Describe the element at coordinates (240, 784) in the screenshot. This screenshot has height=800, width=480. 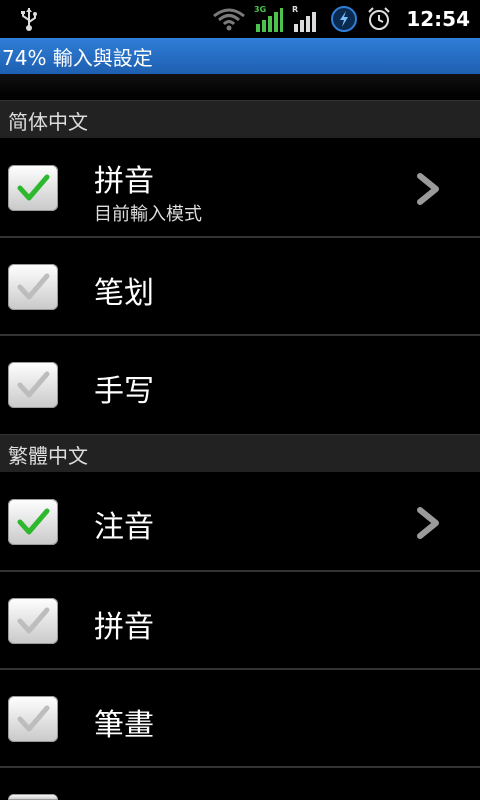
I see `list-item-partial` at that location.